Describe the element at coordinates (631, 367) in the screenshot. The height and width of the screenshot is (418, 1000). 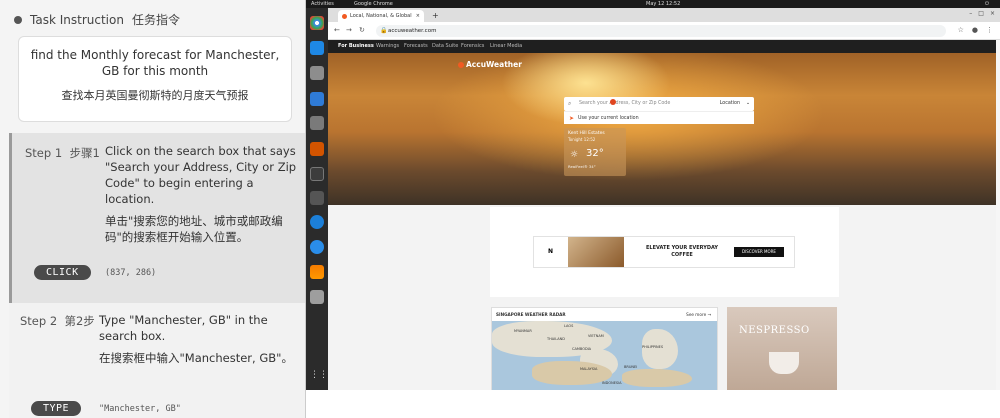
I see `map-label-brunei: BRUNEI` at that location.